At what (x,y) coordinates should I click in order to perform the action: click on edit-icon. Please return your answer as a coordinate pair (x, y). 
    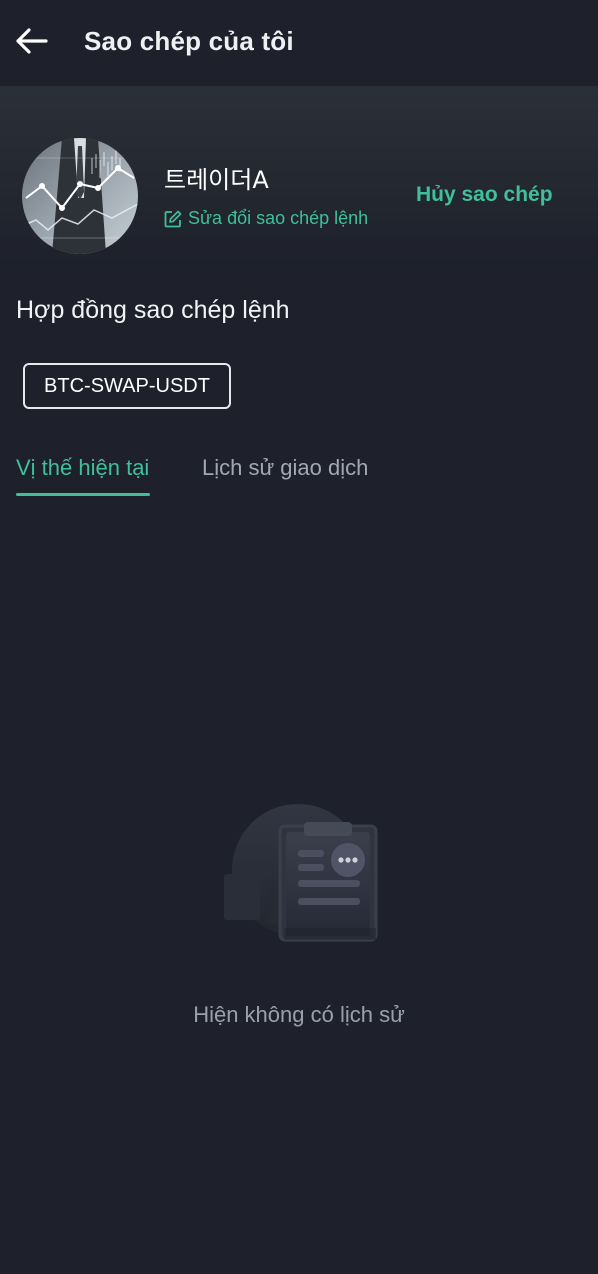
    Looking at the image, I should click on (173, 218).